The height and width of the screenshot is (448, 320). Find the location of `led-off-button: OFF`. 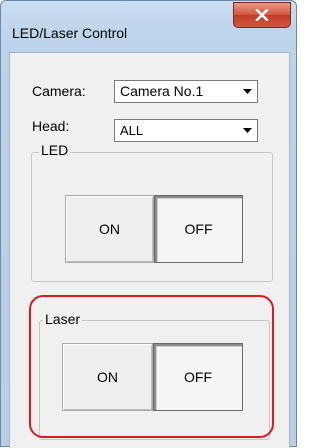

led-off-button: OFF is located at coordinates (198, 229).